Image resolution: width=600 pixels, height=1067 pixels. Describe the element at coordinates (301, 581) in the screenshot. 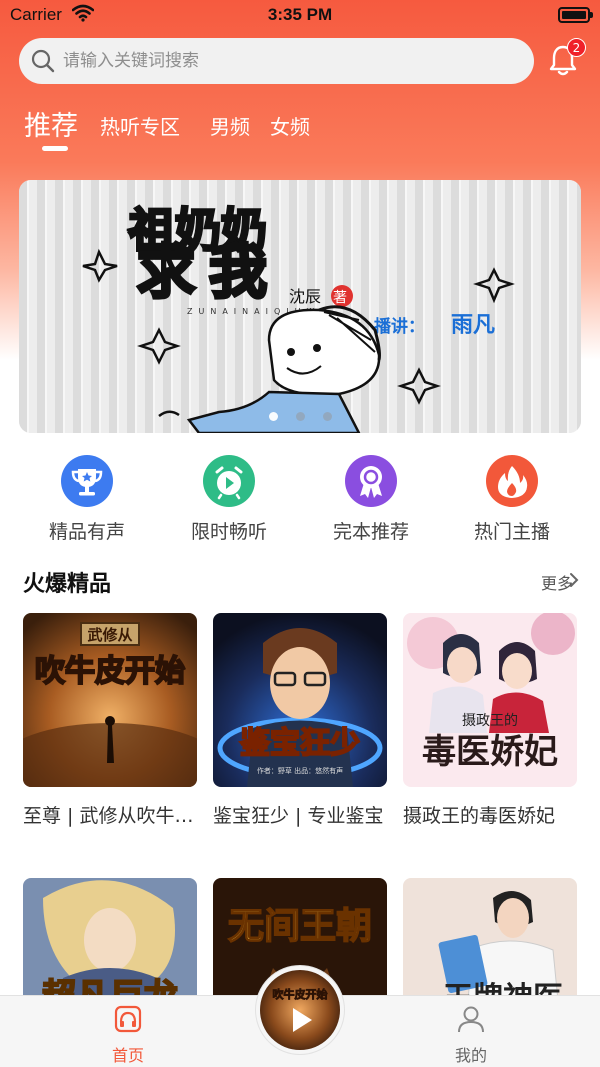

I see `section-header: 火爆精品 更多` at that location.